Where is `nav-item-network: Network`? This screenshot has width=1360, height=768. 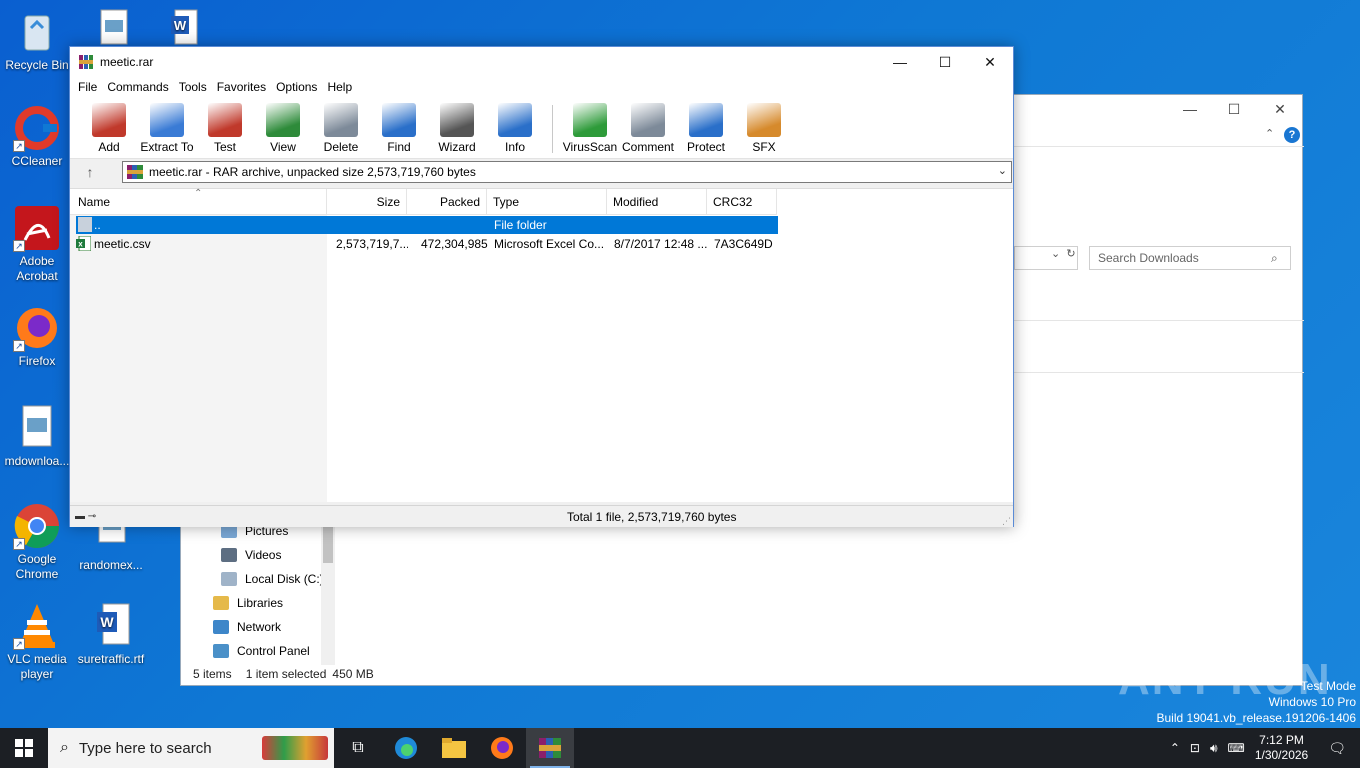 nav-item-network: Network is located at coordinates (271, 627).